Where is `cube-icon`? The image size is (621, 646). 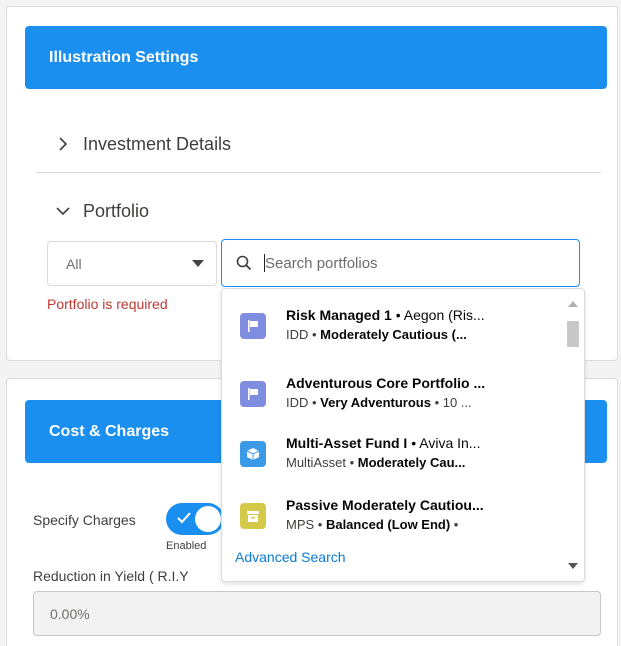 cube-icon is located at coordinates (253, 454).